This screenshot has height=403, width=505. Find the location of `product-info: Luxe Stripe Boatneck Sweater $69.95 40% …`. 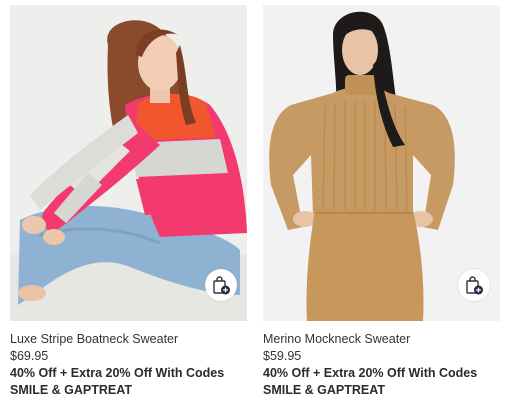

product-info: Luxe Stripe Boatneck Sweater $69.95 40% … is located at coordinates (128, 360).